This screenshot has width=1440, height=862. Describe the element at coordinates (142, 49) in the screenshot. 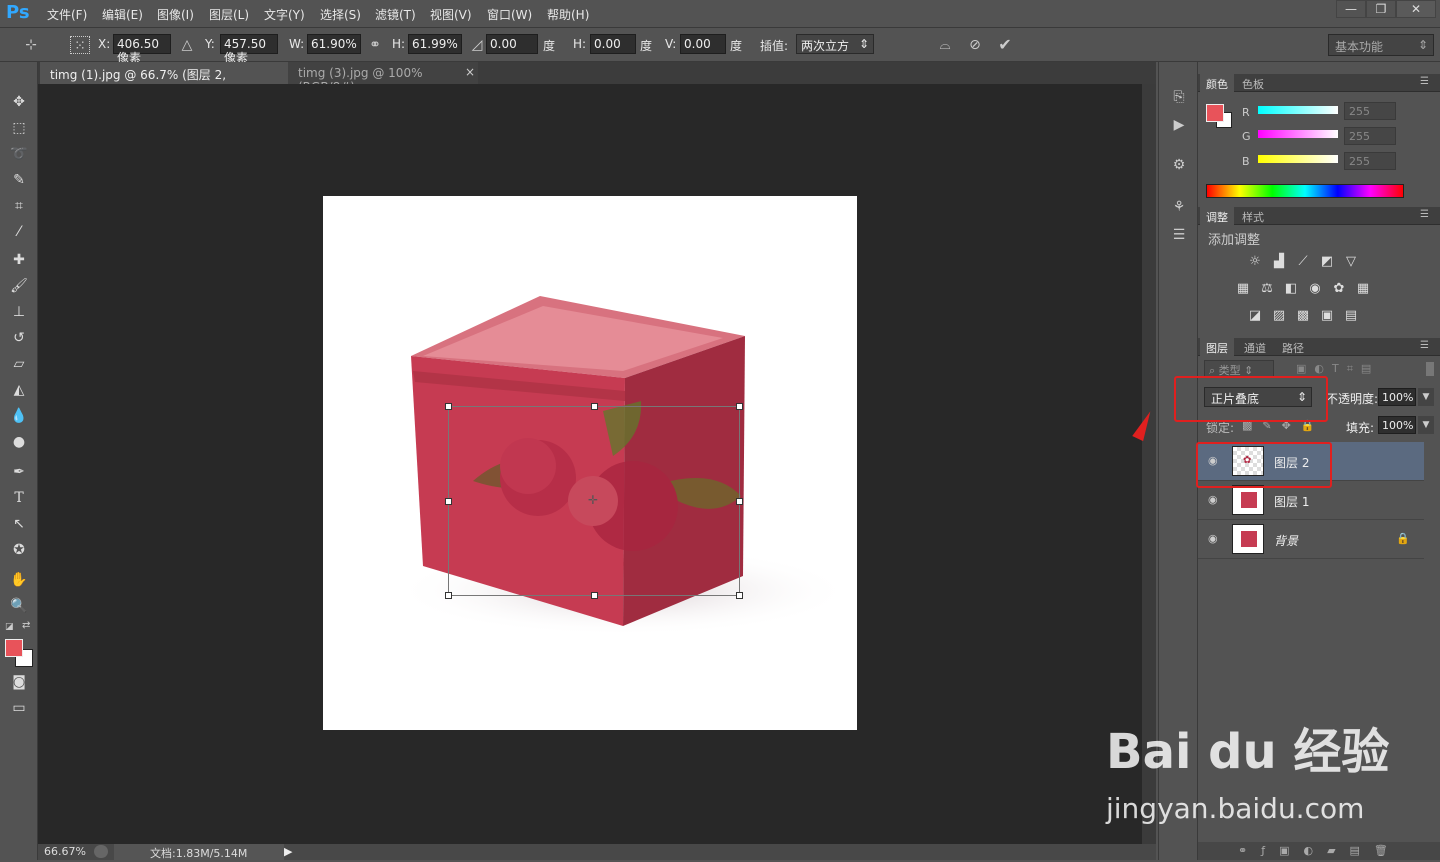

I see `x-field: 406.50 像素` at that location.